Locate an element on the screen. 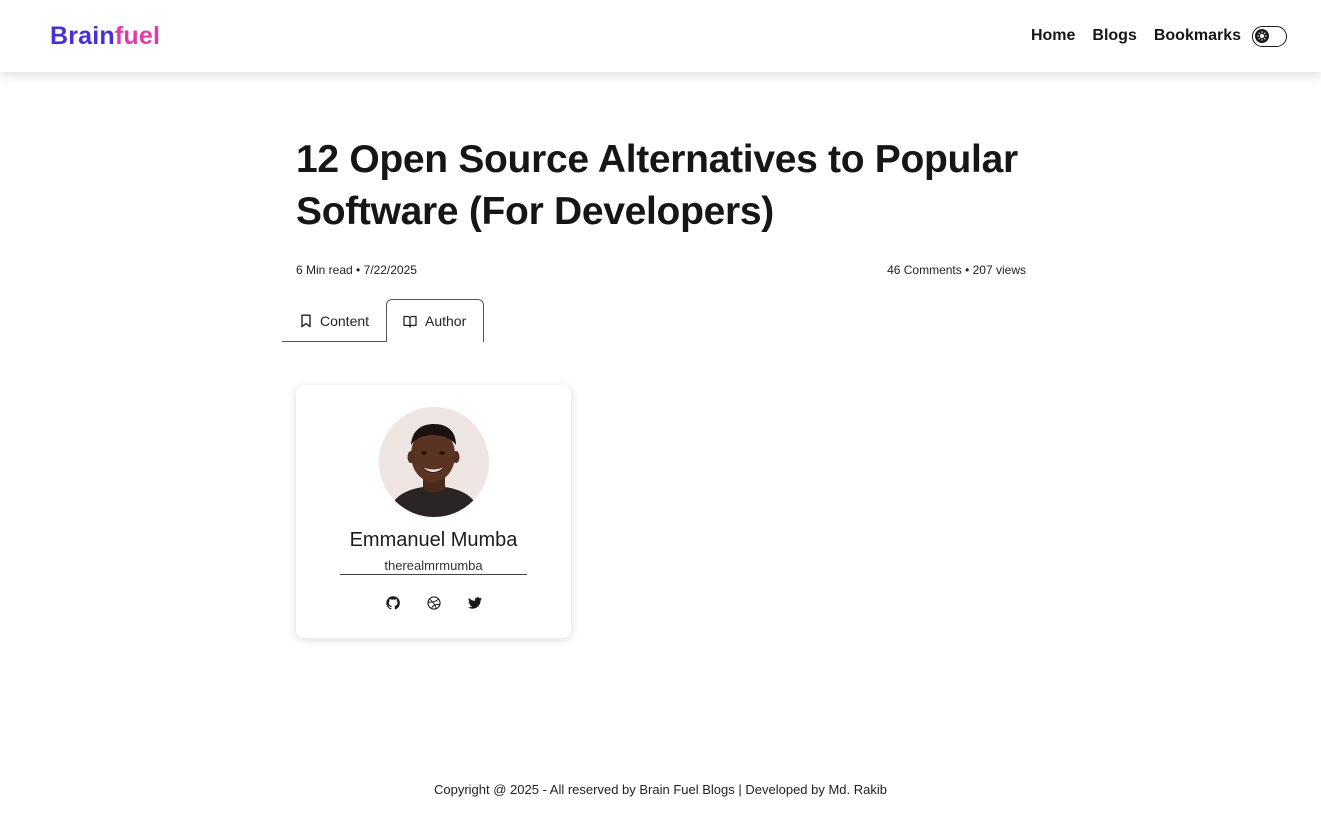 The height and width of the screenshot is (817, 1321). tab-content: Content is located at coordinates (334, 321).